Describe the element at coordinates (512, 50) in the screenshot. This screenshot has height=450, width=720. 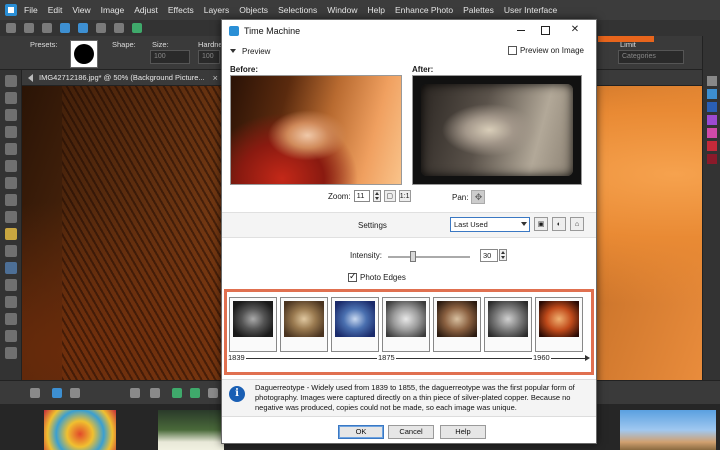
I see `preview-on-image-checkbox` at that location.